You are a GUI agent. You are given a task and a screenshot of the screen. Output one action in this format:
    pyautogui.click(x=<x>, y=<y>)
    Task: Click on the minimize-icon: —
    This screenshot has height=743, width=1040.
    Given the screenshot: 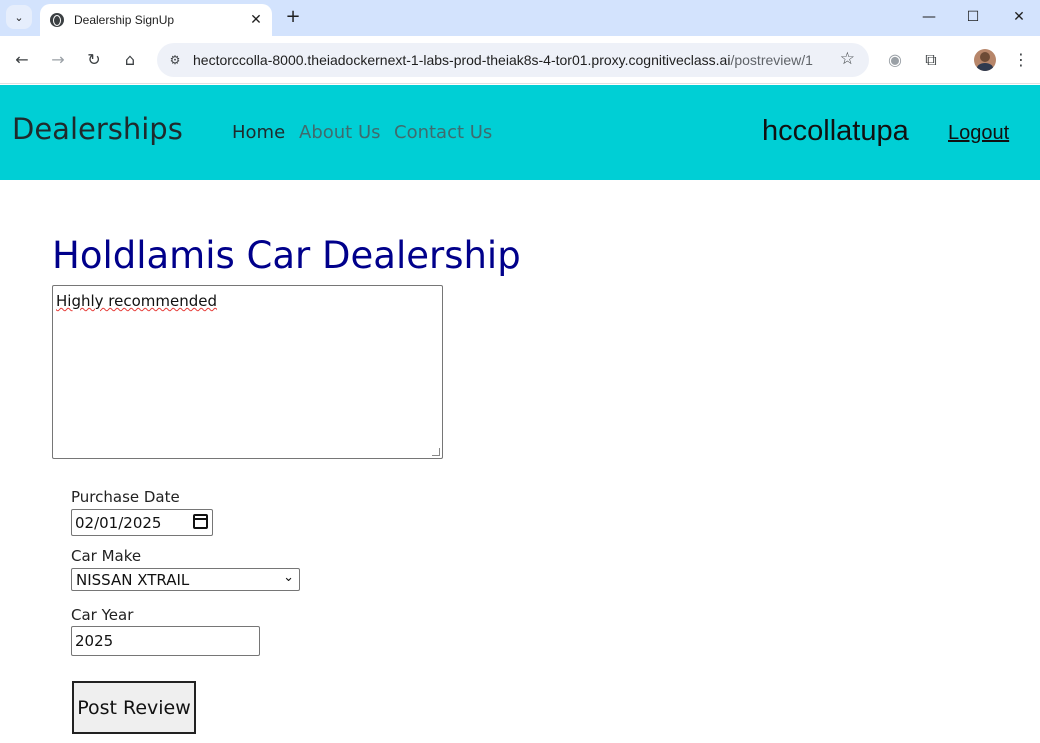 What is the action you would take?
    pyautogui.click(x=929, y=17)
    